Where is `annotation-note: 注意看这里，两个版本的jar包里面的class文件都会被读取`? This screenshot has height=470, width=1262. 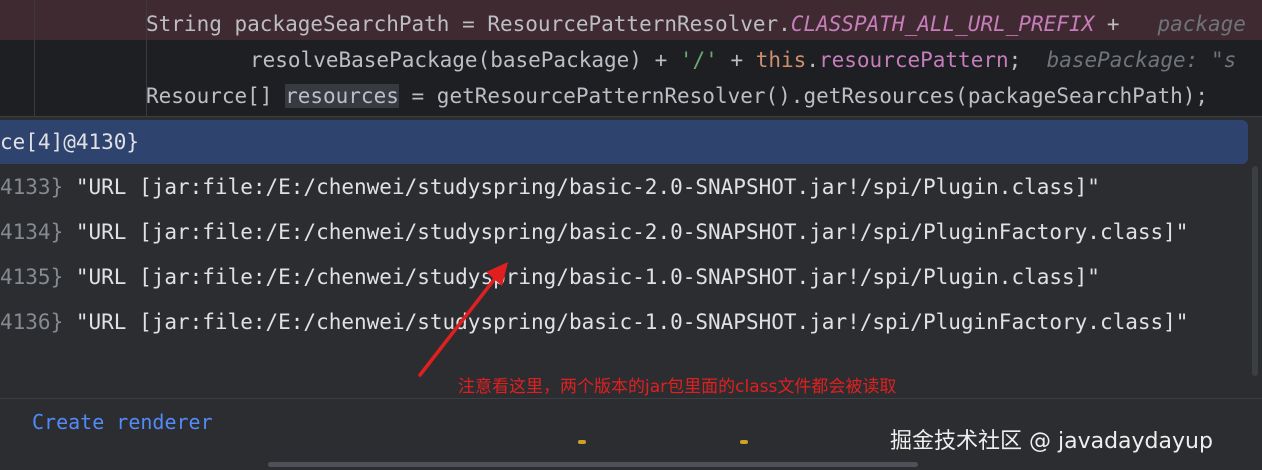
annotation-note: 注意看这里，两个版本的jar包里面的class文件都会被读取 is located at coordinates (677, 387).